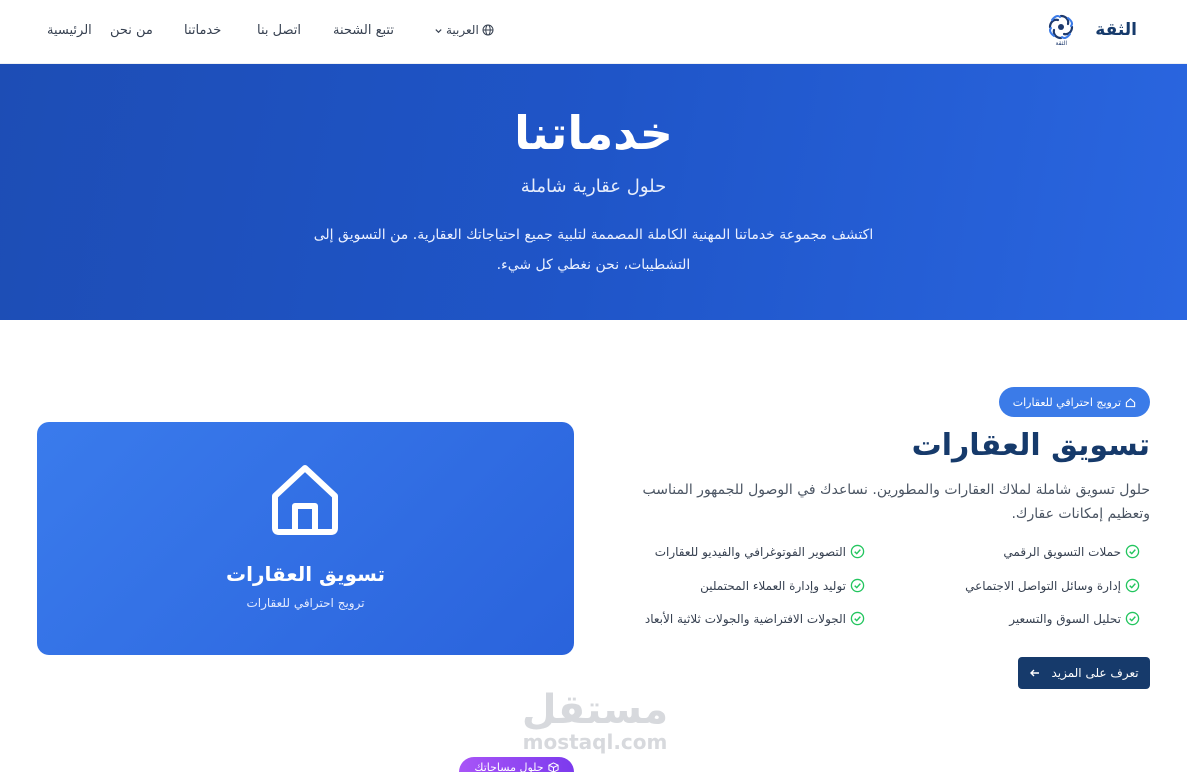 This screenshot has width=1187, height=772. What do you see at coordinates (773, 585) in the screenshot?
I see `feature-label: توليد وإدارة العملاء المحتملين` at bounding box center [773, 585].